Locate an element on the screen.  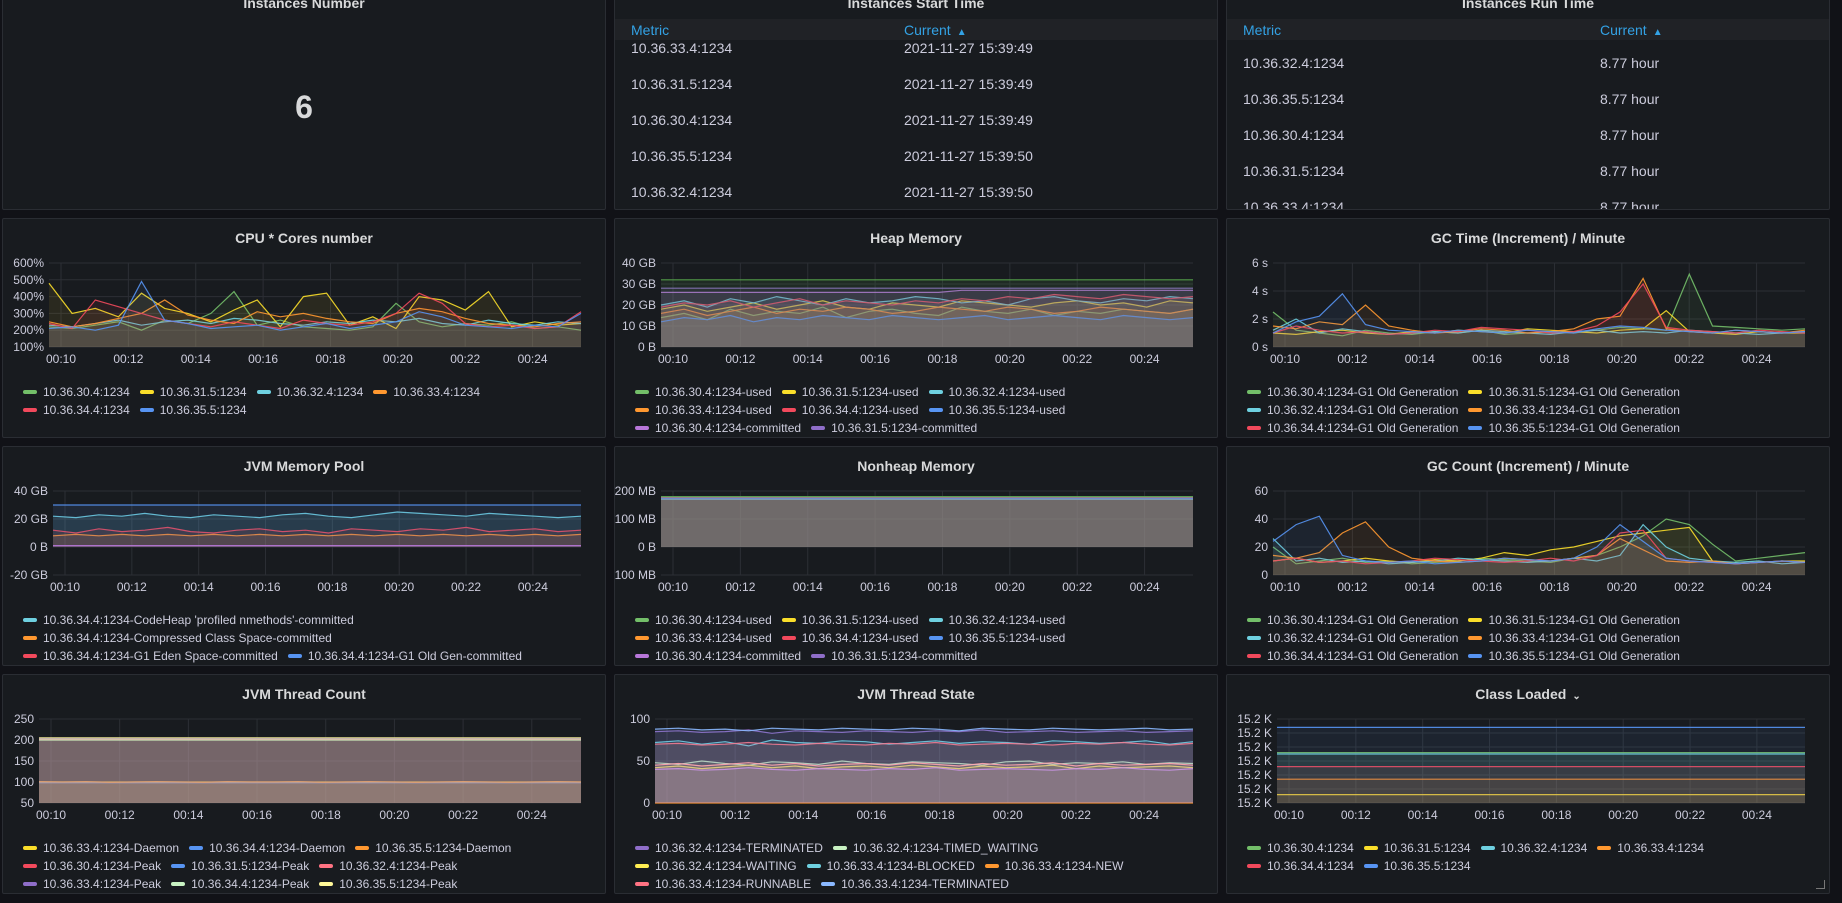
y-tick-label: 50 is located at coordinates (644, 761).